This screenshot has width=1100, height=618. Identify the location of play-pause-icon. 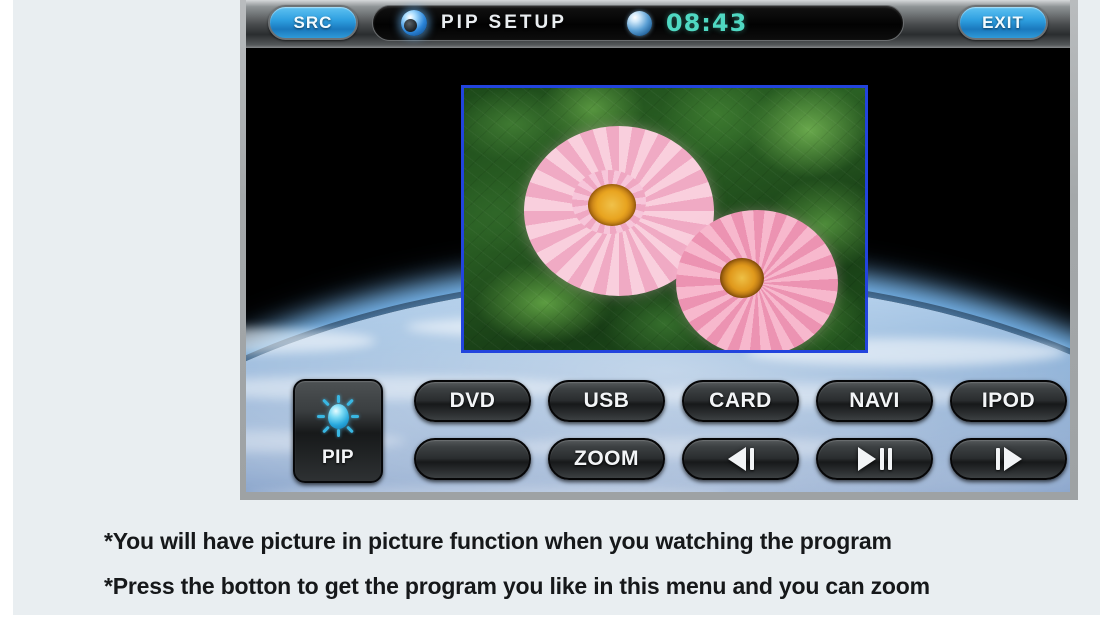
(874, 459).